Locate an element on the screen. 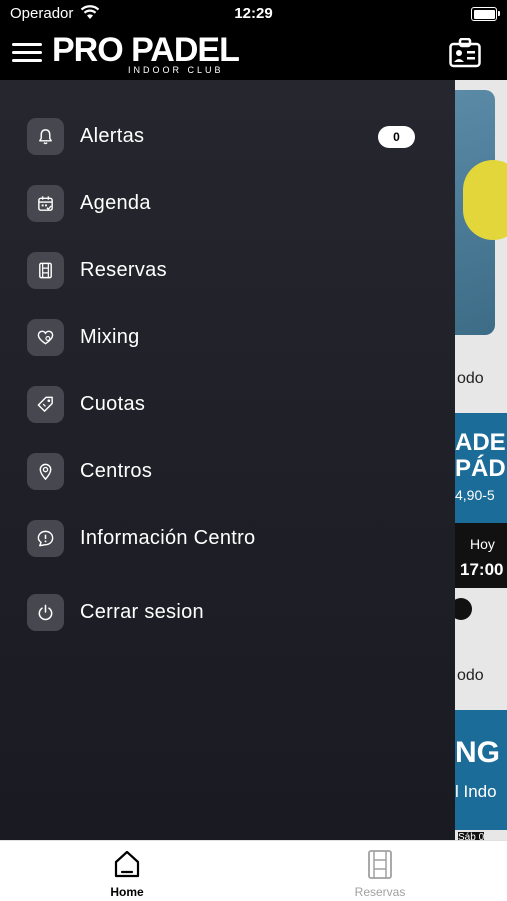 The width and height of the screenshot is (507, 901). menu-item-centros: Centros is located at coordinates (227, 472).